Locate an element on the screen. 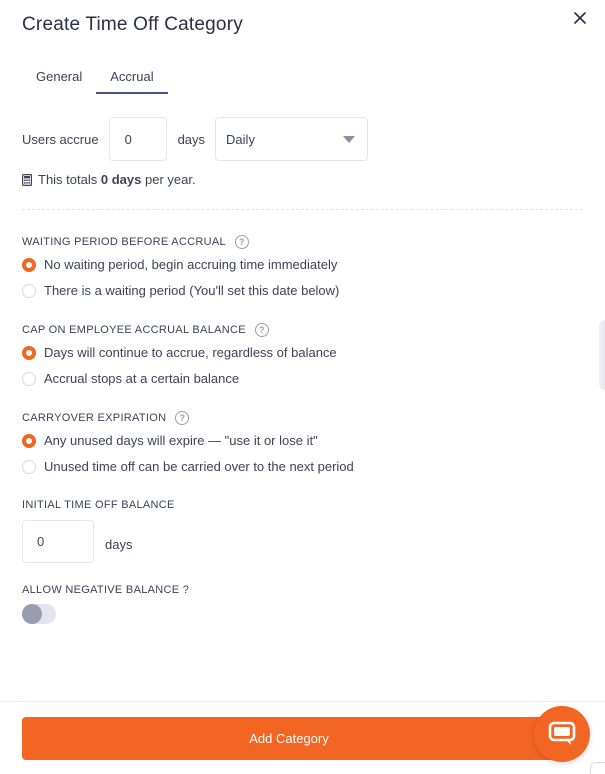 Image resolution: width=605 pixels, height=774 pixels. toggle-knob is located at coordinates (32, 614).